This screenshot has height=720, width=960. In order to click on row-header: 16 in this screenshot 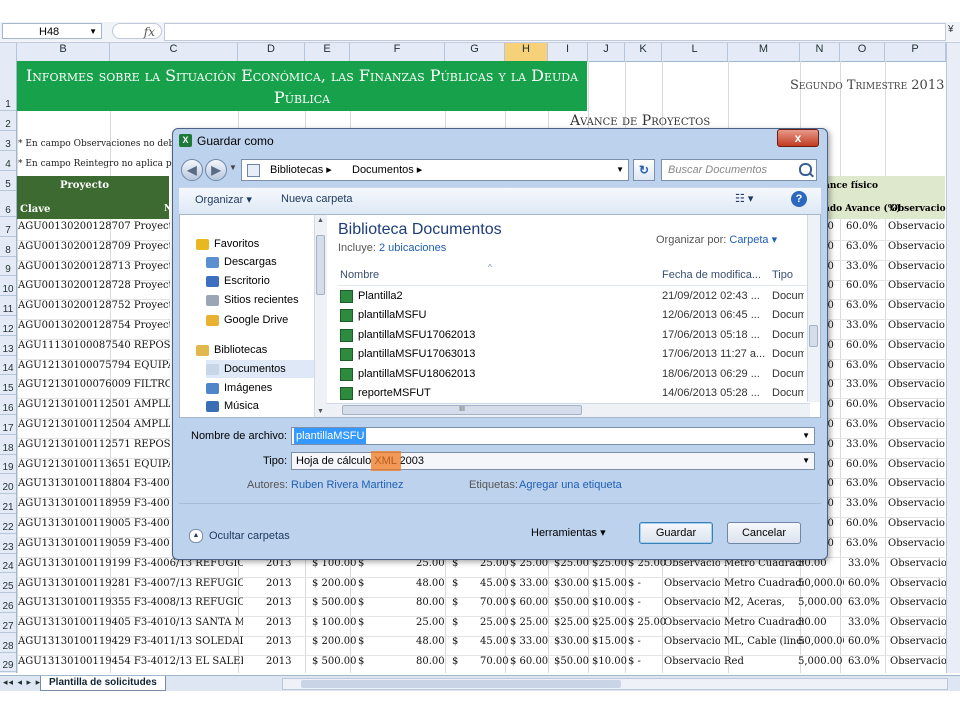, I will do `click(8, 405)`.